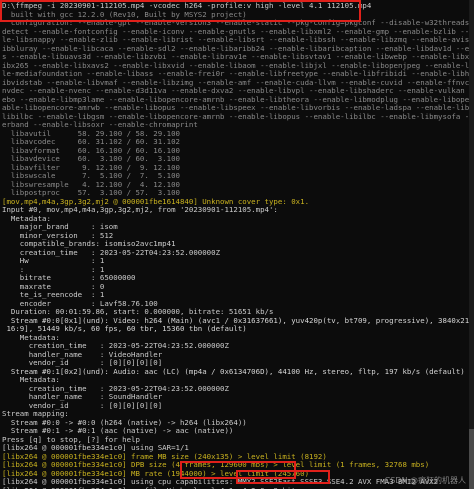 This screenshot has height=489, width=474. Describe the element at coordinates (53, 261) in the screenshot. I see `terminal-line: Hw : 1` at that location.